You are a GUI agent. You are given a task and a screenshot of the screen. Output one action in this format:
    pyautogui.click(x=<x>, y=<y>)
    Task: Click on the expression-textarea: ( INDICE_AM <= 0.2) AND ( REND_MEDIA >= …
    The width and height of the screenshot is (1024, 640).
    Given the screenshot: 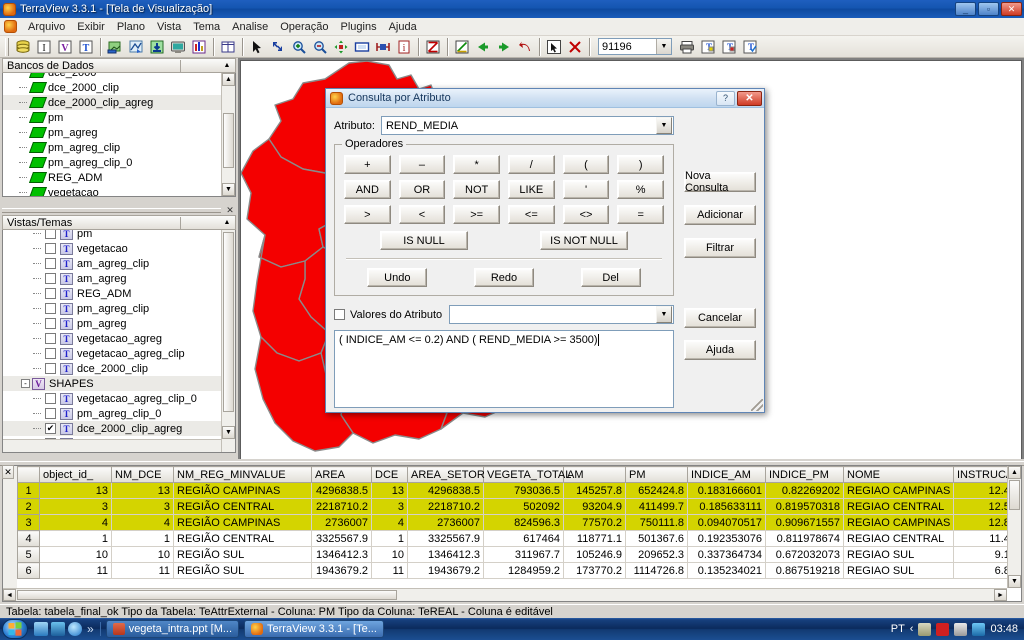 What is the action you would take?
    pyautogui.click(x=504, y=369)
    